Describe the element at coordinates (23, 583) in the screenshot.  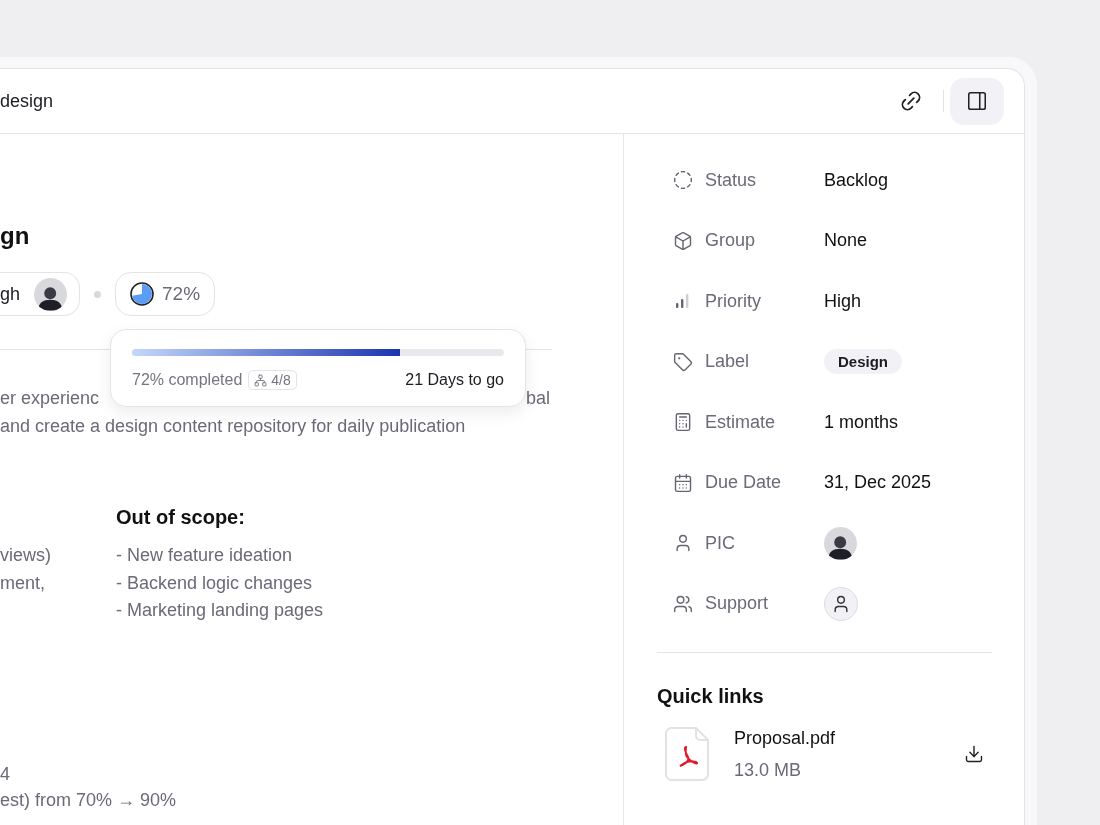
I see `scope-item: ment,` at that location.